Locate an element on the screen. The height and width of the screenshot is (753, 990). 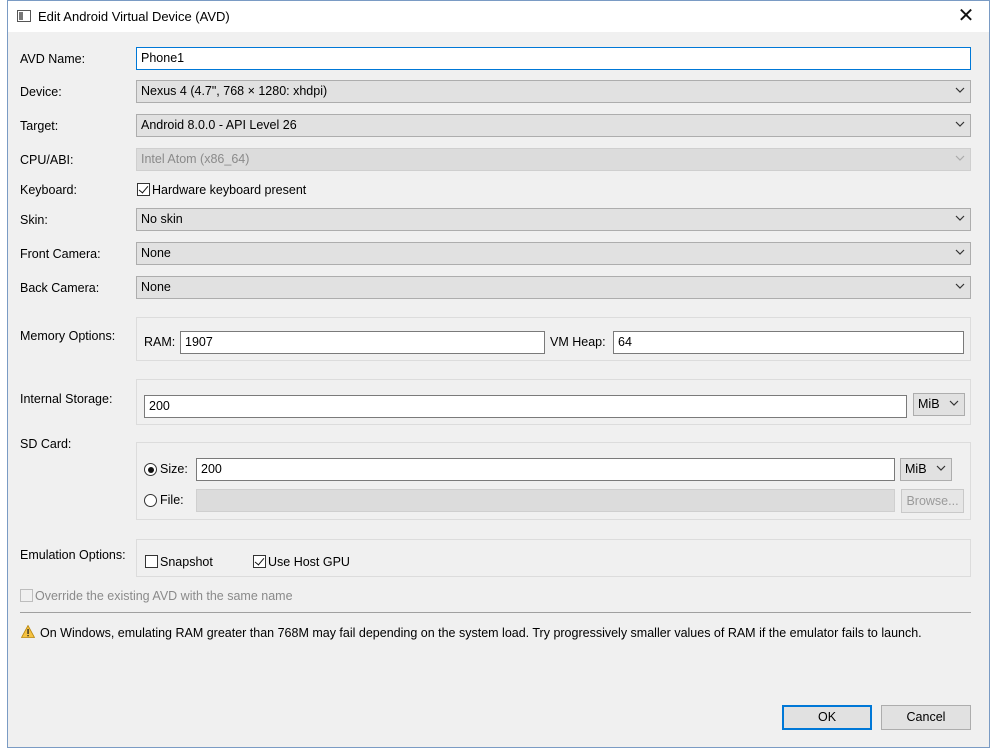
vm-heap-label: VM Heap: is located at coordinates (578, 342).